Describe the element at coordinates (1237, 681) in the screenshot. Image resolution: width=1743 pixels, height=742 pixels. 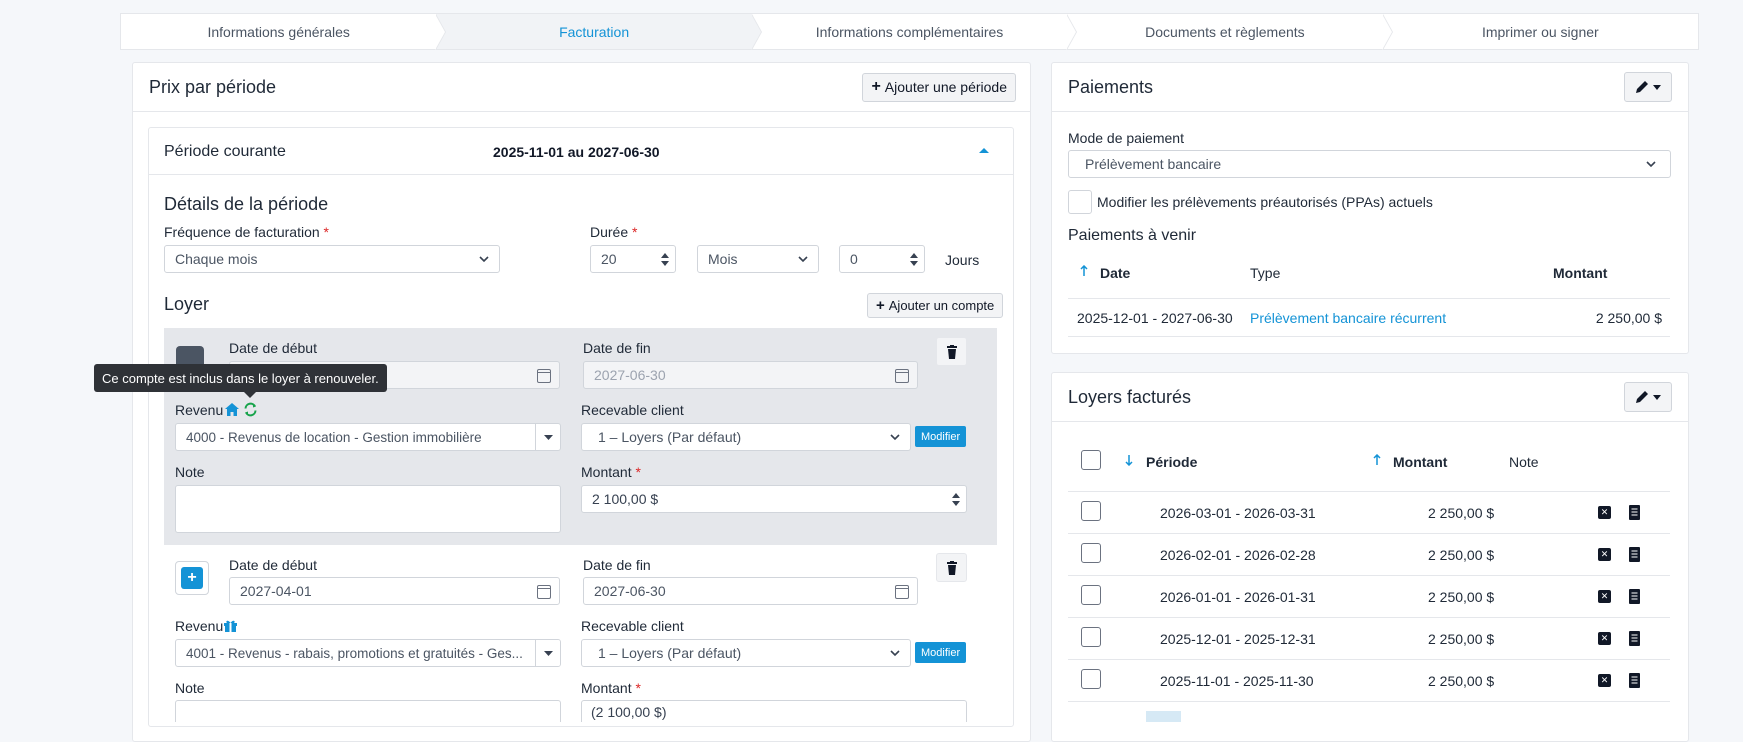
I see `row-period: 2025-11-01 - 2025-11-30` at that location.